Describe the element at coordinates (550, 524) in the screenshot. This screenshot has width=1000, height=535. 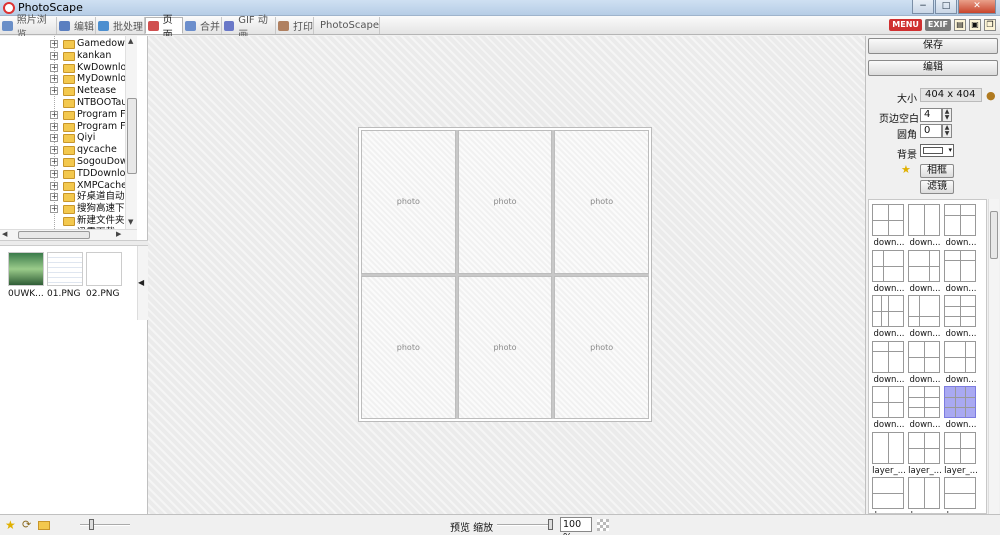
I see `zoom-slider-knob` at that location.